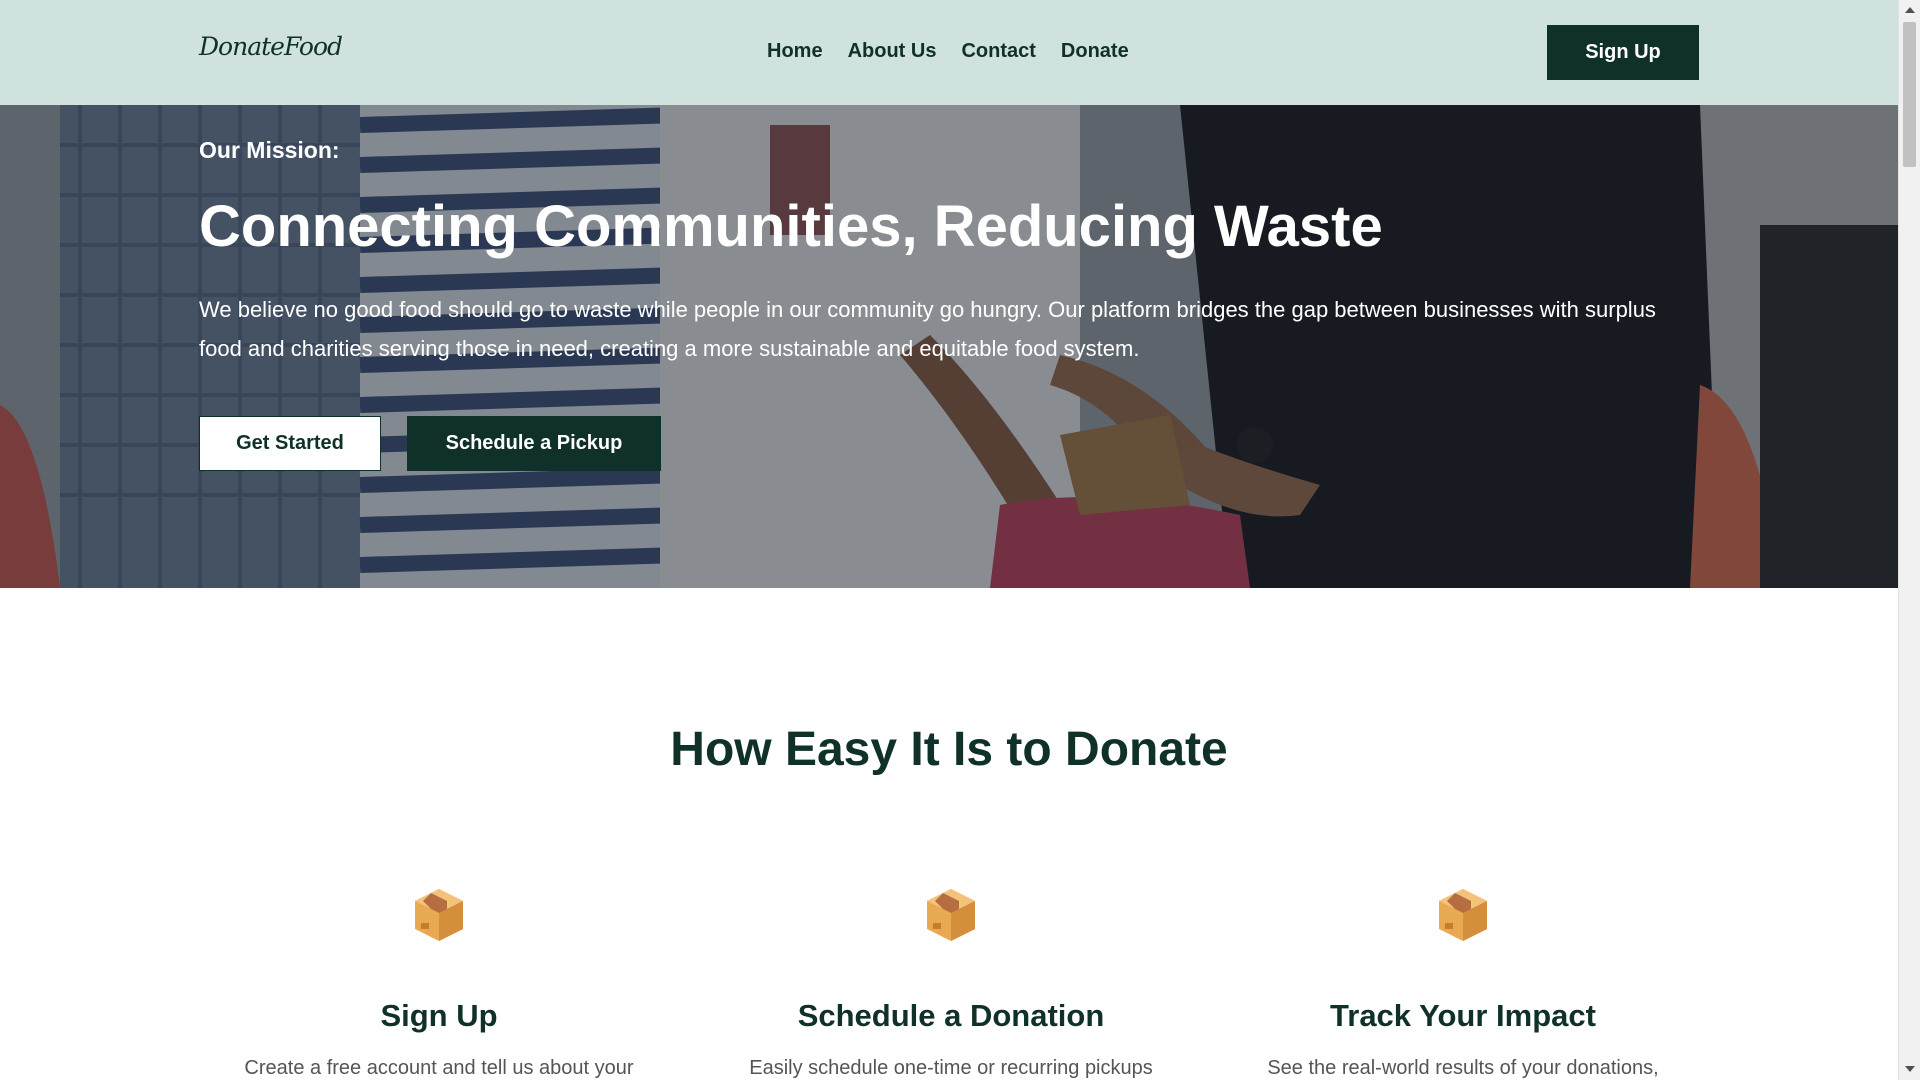 Image resolution: width=1920 pixels, height=1080 pixels. I want to click on step-title: Track Your Impact, so click(1463, 1015).